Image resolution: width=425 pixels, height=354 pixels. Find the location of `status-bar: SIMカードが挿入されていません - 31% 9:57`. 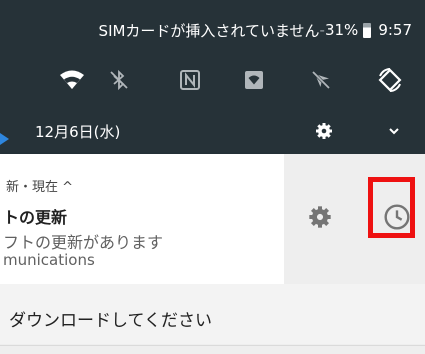

status-bar: SIMカードが挿入されていません - 31% 9:57 is located at coordinates (206, 30).